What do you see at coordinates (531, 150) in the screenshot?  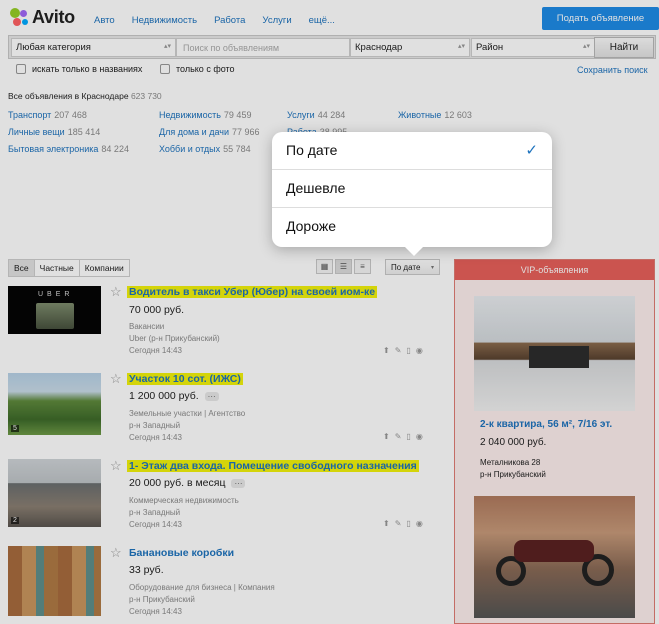 I see `checkmark-icon: ✓` at bounding box center [531, 150].